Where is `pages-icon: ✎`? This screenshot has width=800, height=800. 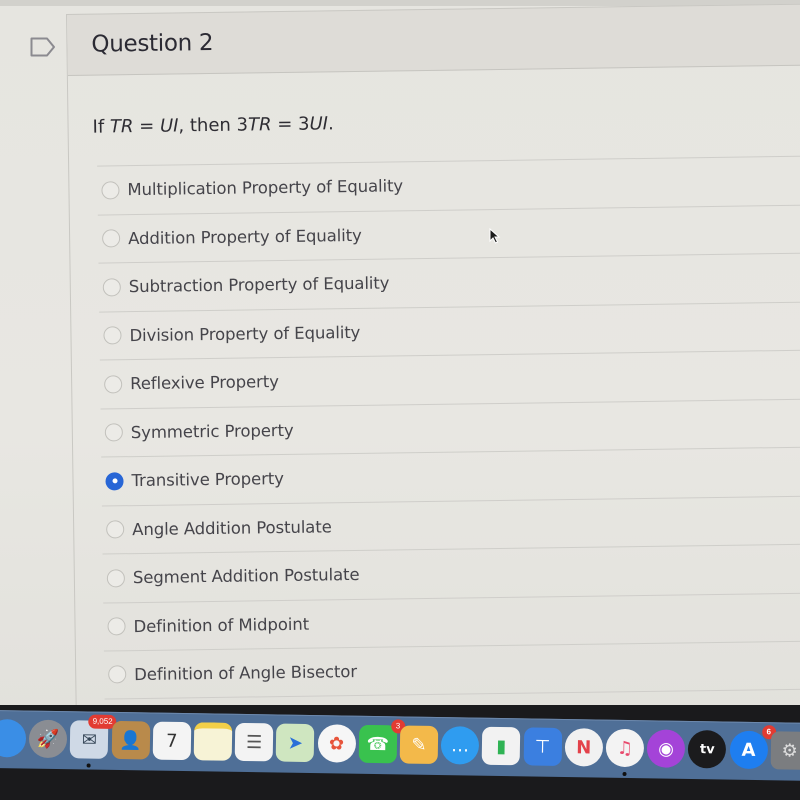 pages-icon: ✎ is located at coordinates (419, 745).